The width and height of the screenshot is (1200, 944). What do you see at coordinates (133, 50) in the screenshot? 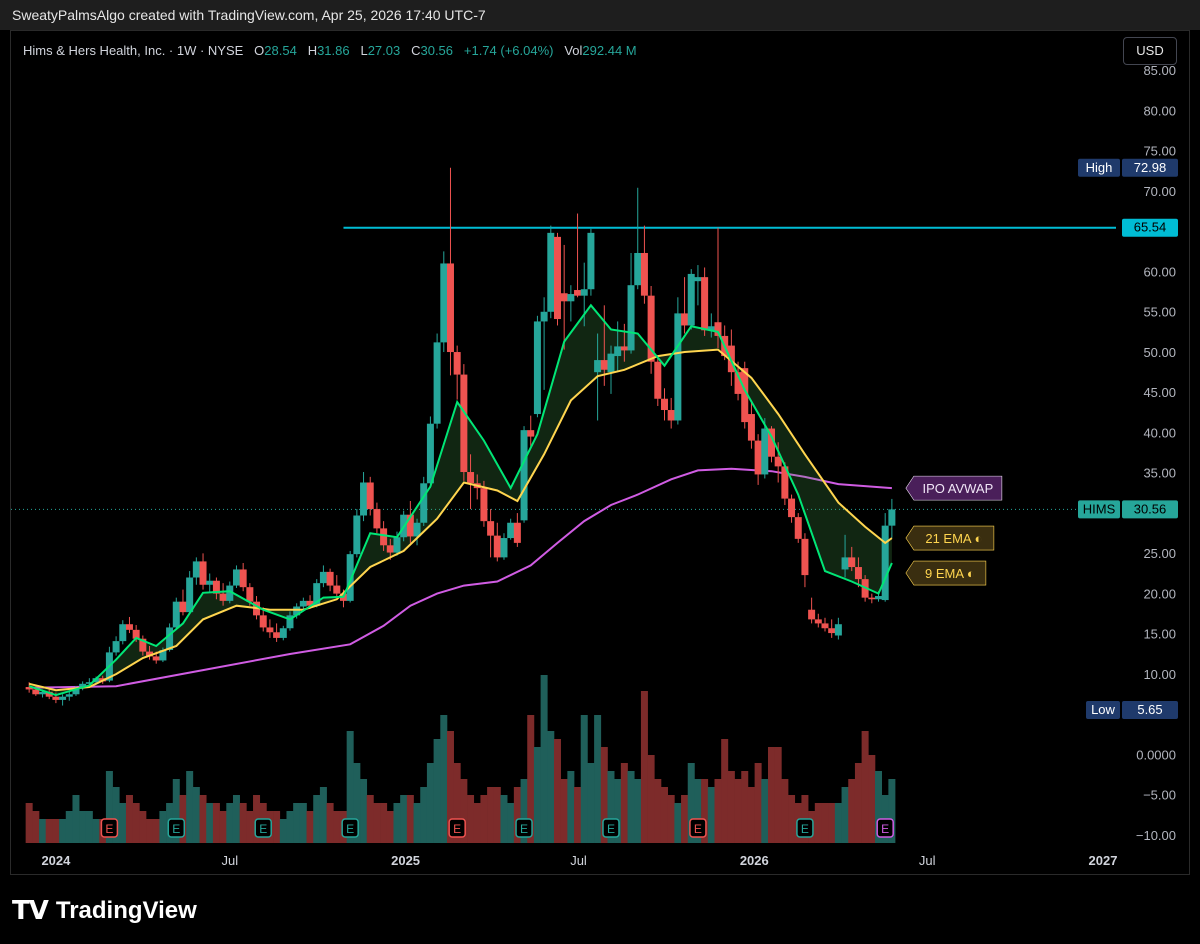
I see `symbol-title: Hims & Hers Health, Inc. · 1W · NYSE` at bounding box center [133, 50].